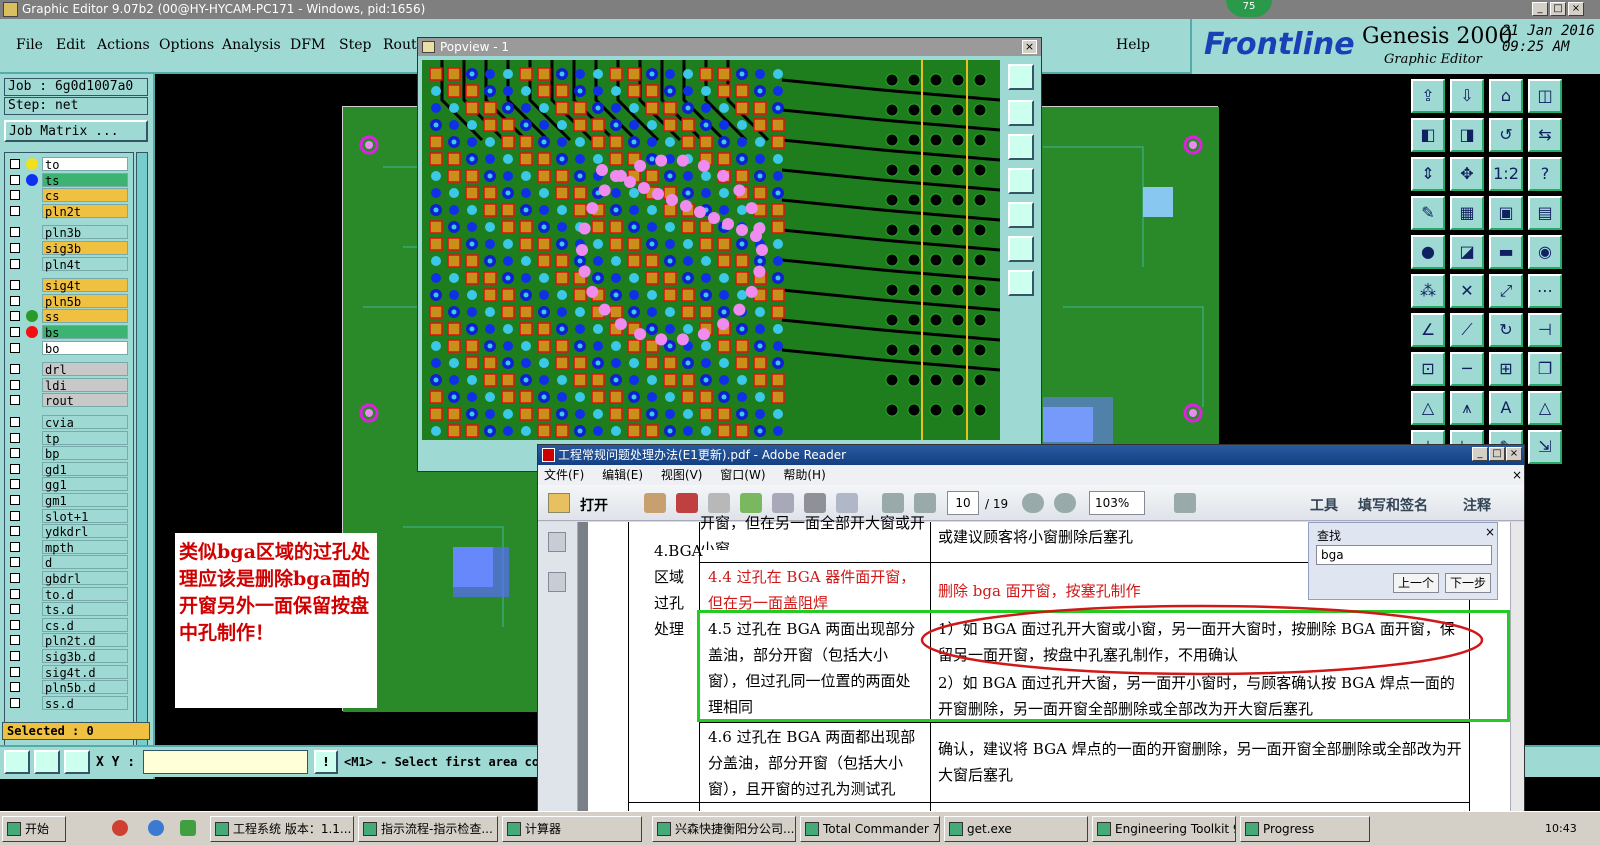  Describe the element at coordinates (1305, 829) in the screenshot. I see `task-progress: Progress` at that location.